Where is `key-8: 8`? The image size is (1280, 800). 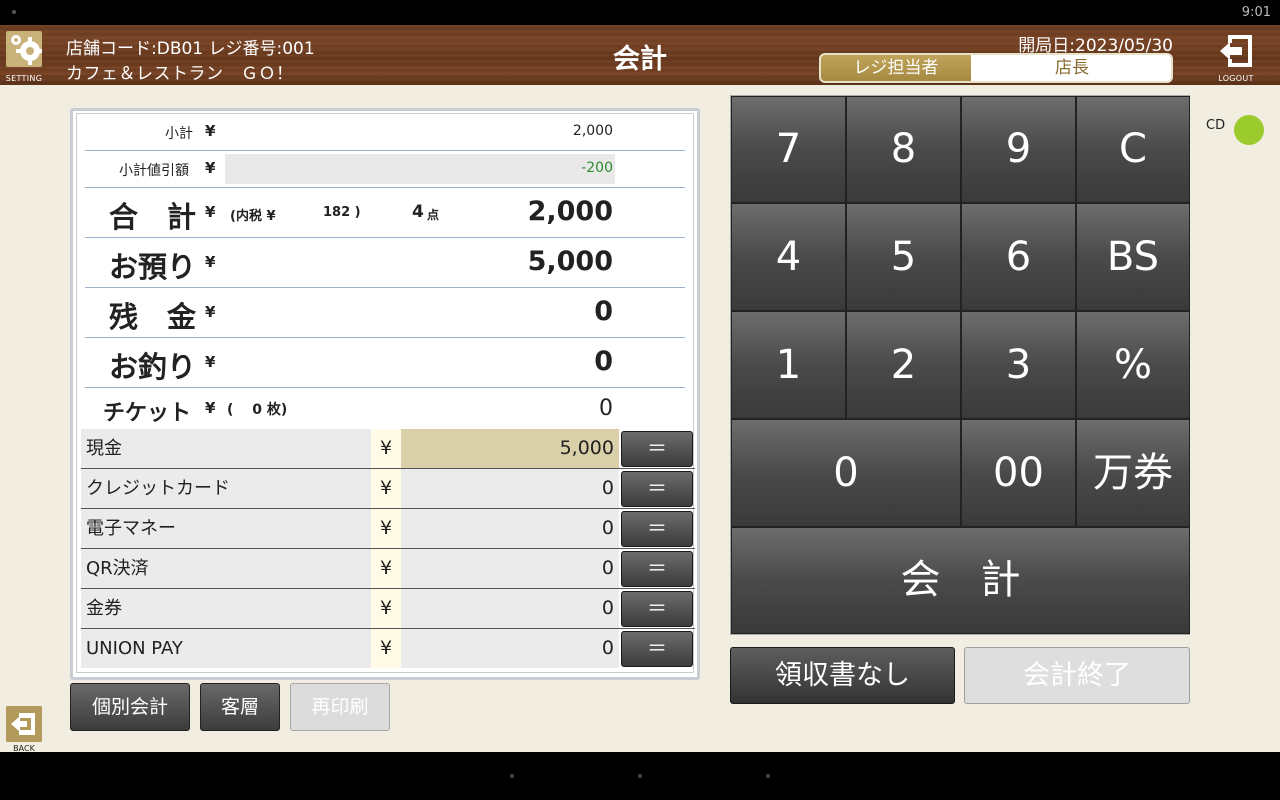 key-8: 8 is located at coordinates (903, 149).